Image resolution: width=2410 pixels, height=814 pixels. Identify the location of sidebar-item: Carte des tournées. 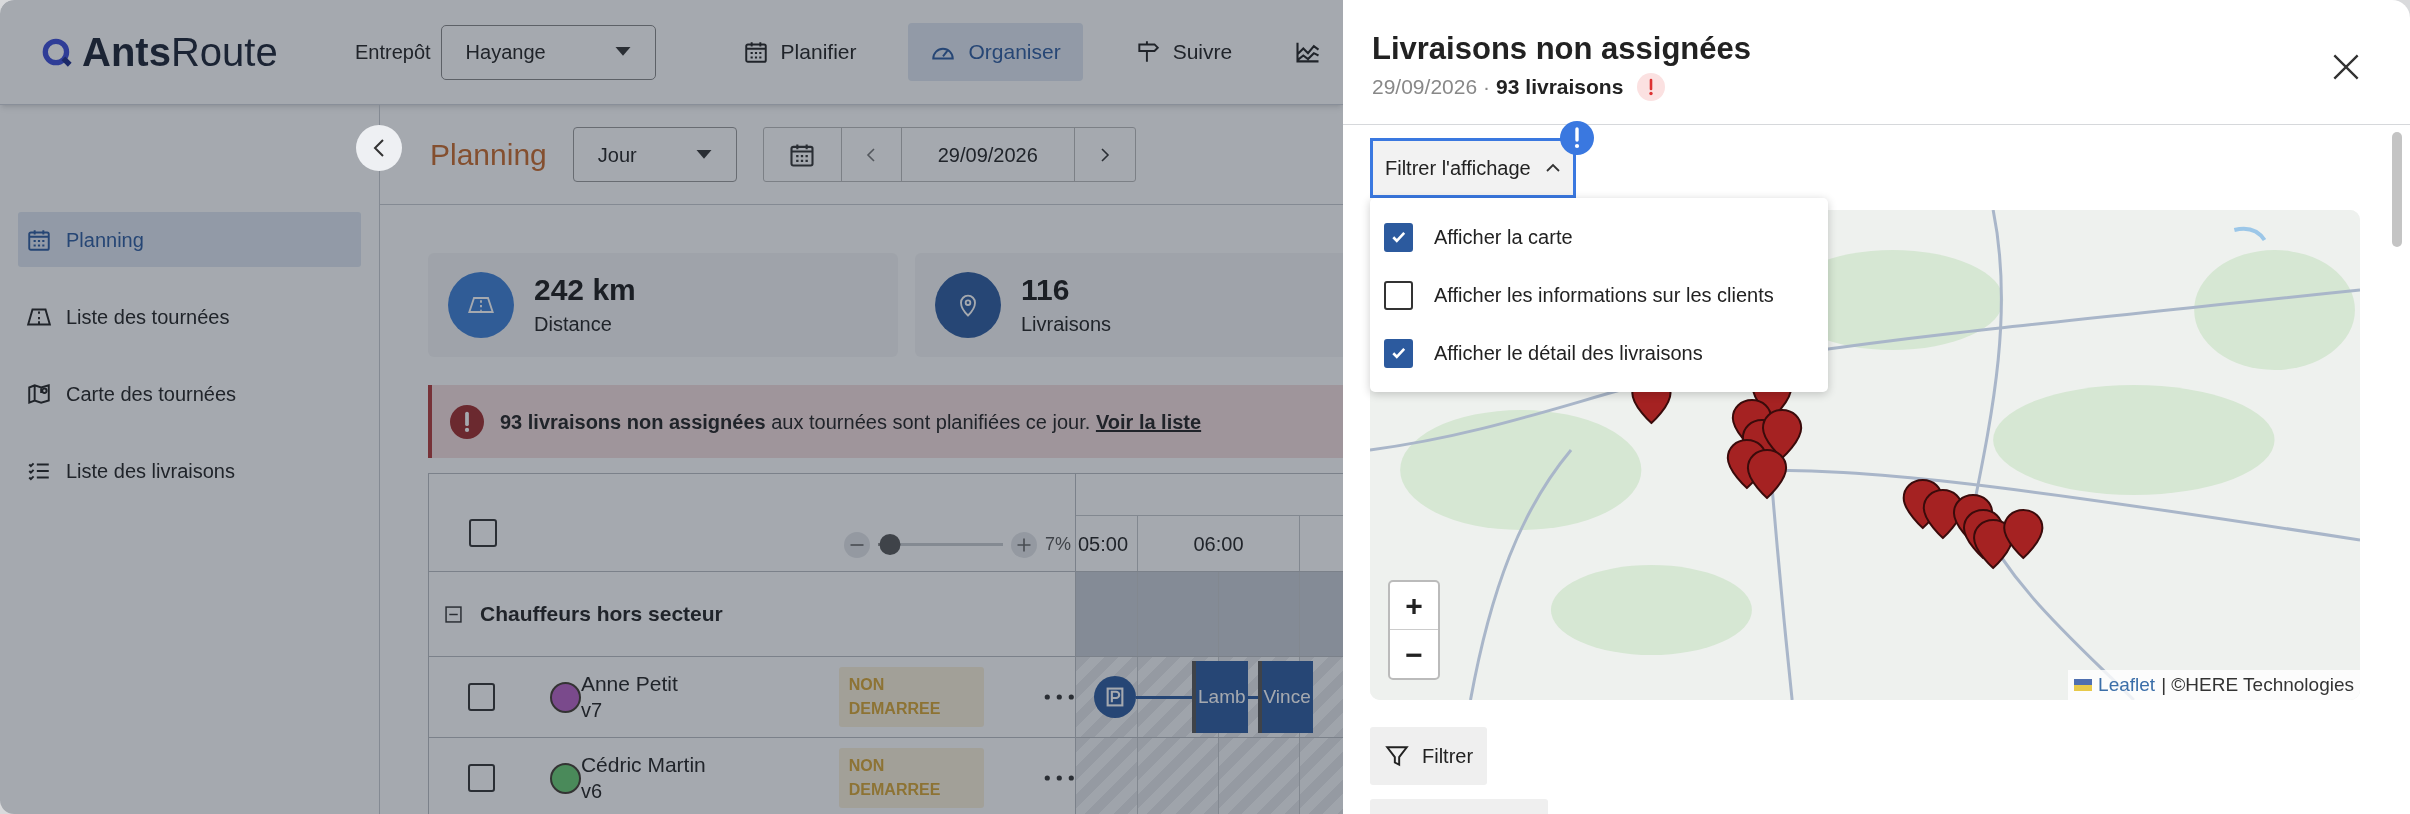
(189, 393).